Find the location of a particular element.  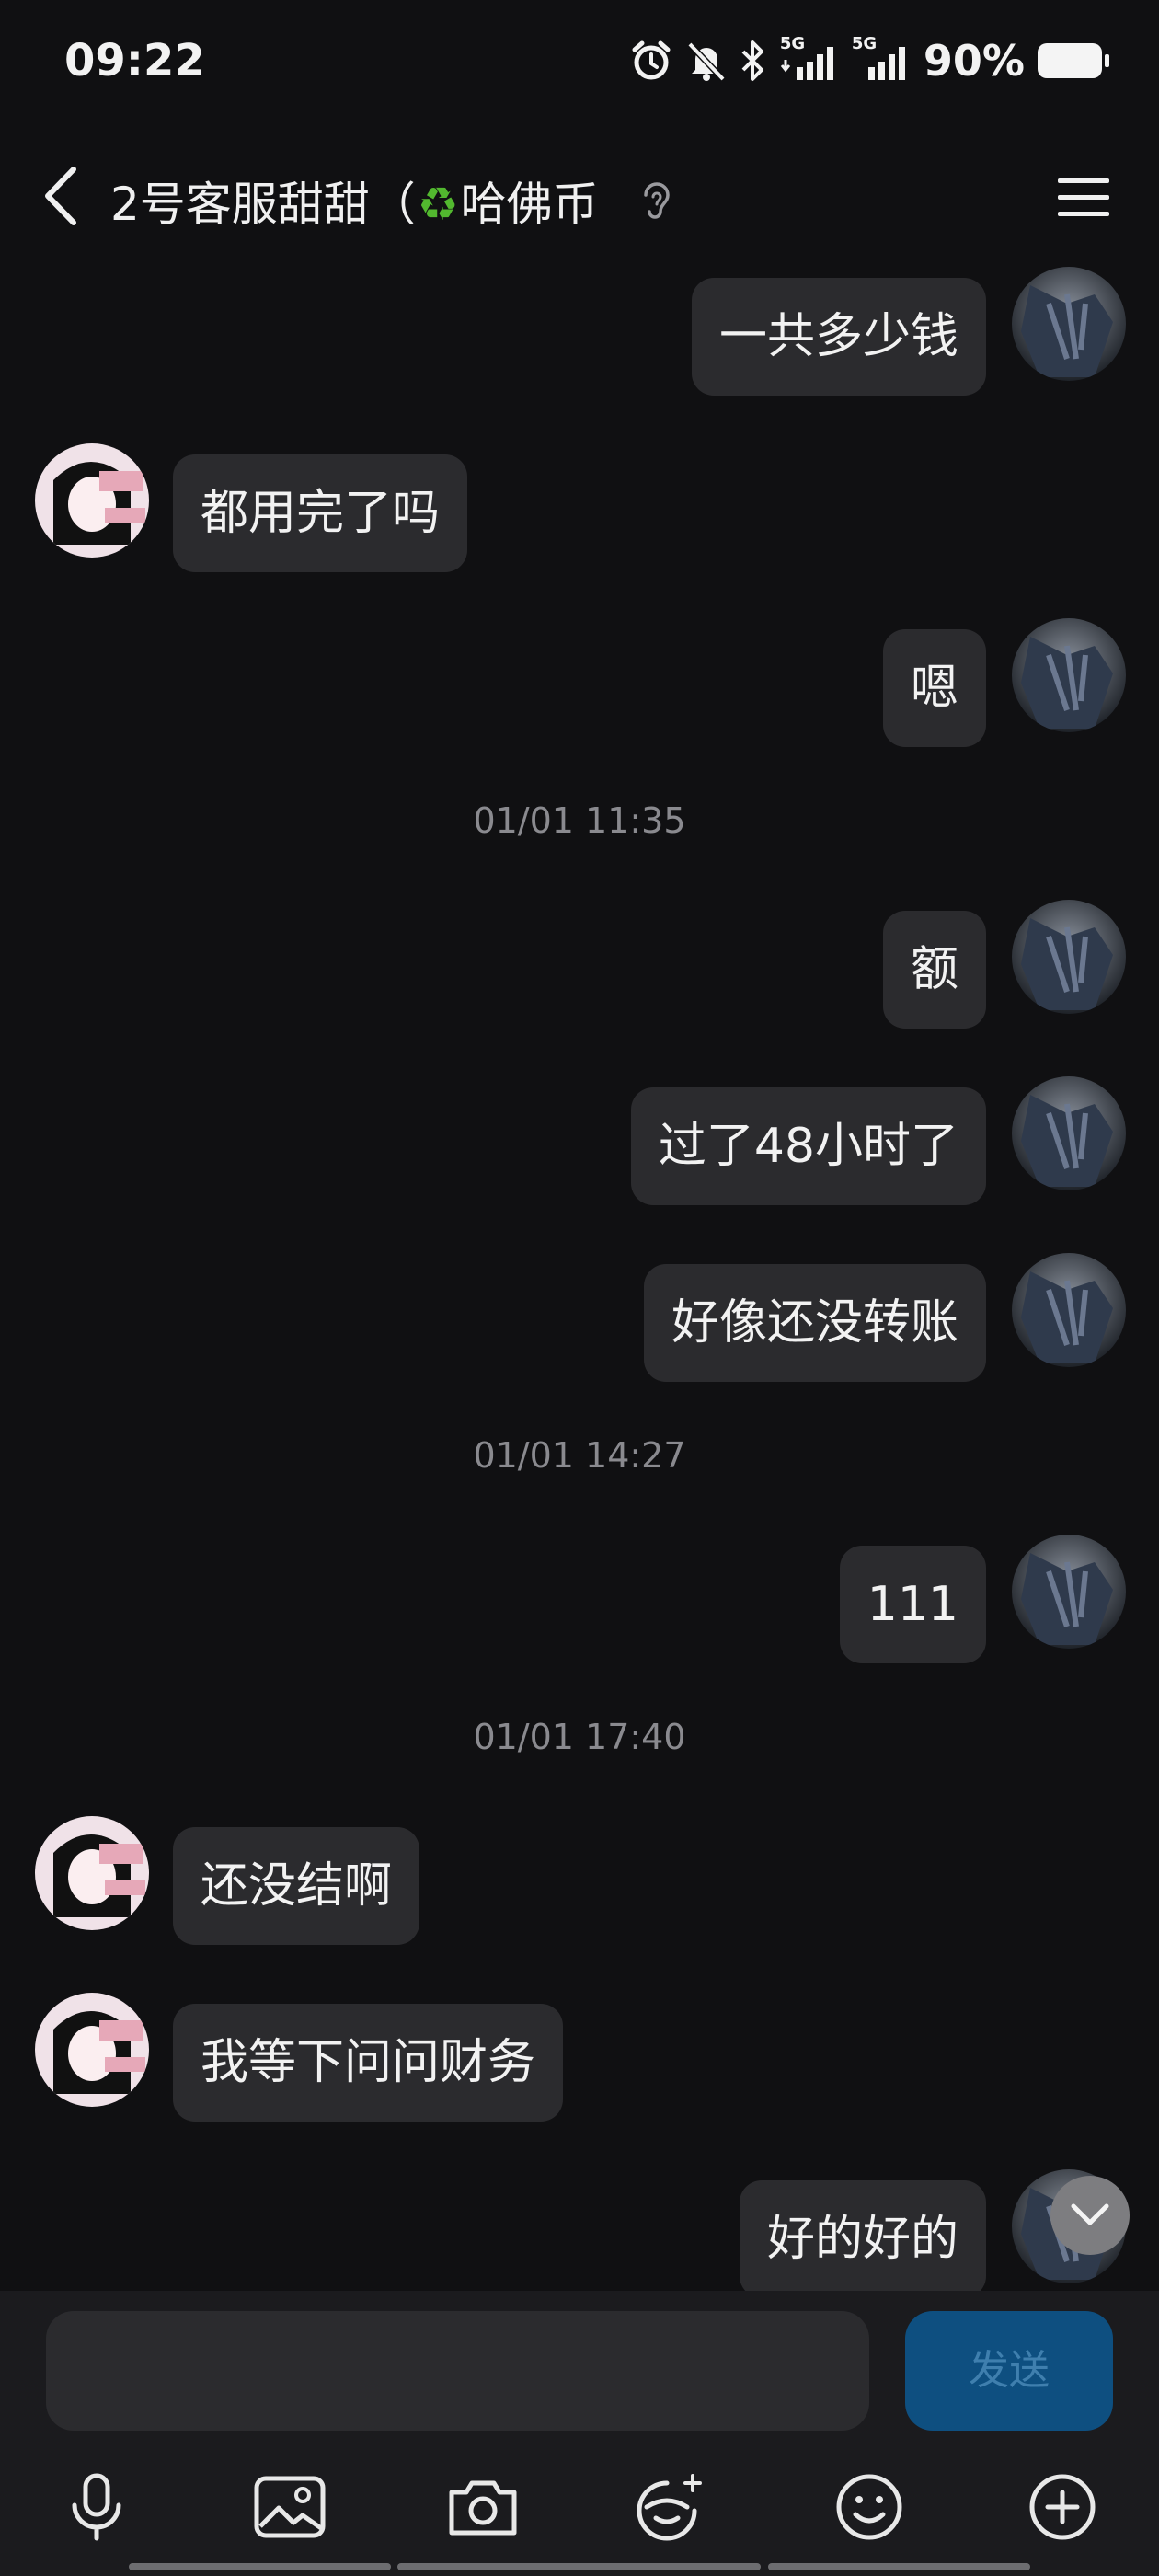

message-row: 111 is located at coordinates (579, 1604).